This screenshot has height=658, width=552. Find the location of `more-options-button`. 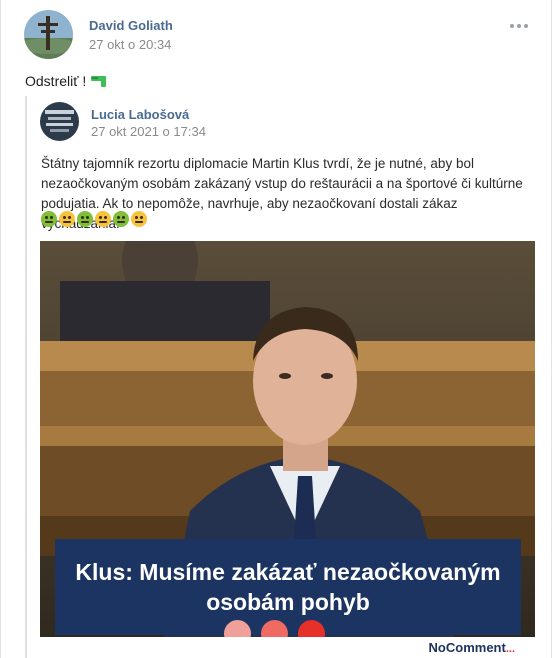

more-options-button is located at coordinates (519, 26).